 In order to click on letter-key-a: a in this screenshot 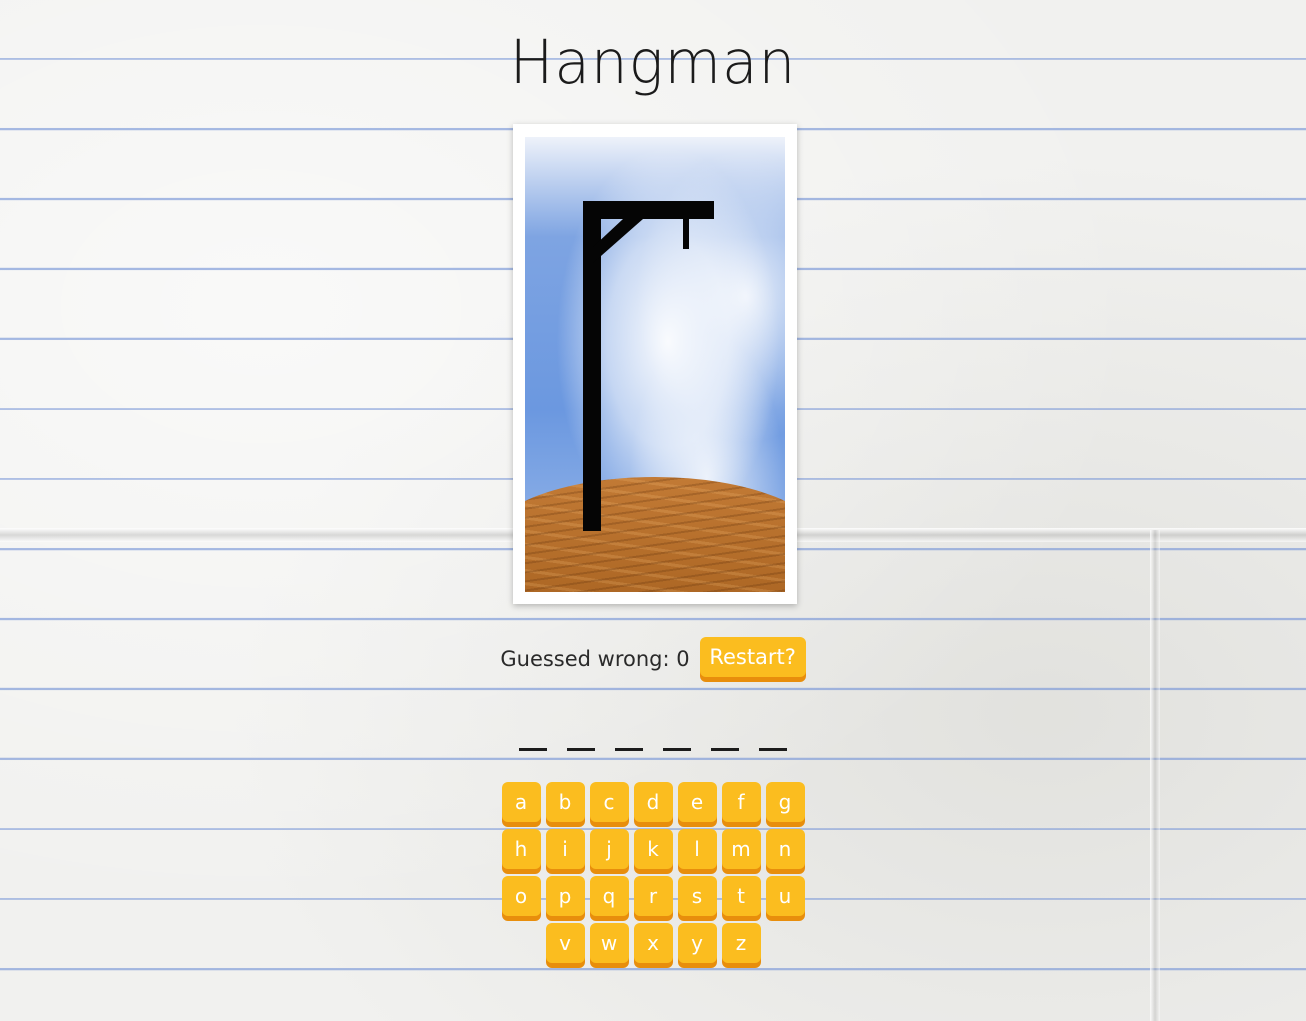, I will do `click(521, 802)`.